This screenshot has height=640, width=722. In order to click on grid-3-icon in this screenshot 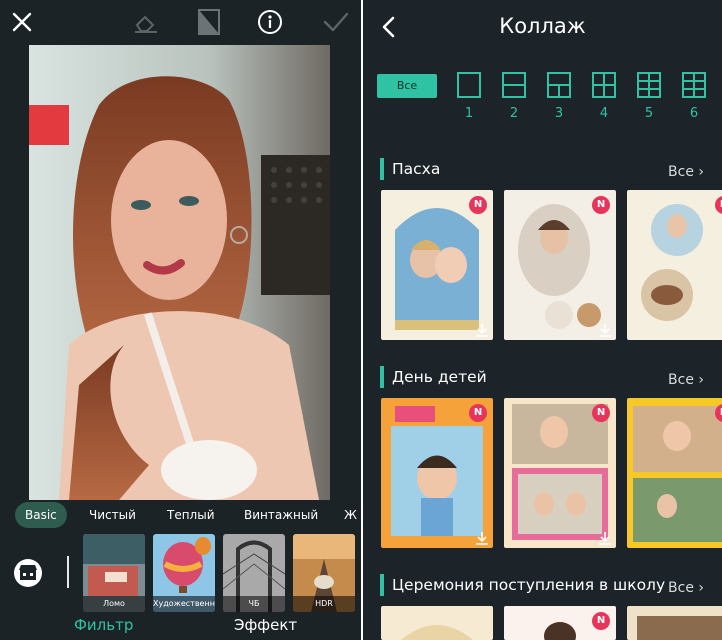, I will do `click(559, 85)`.